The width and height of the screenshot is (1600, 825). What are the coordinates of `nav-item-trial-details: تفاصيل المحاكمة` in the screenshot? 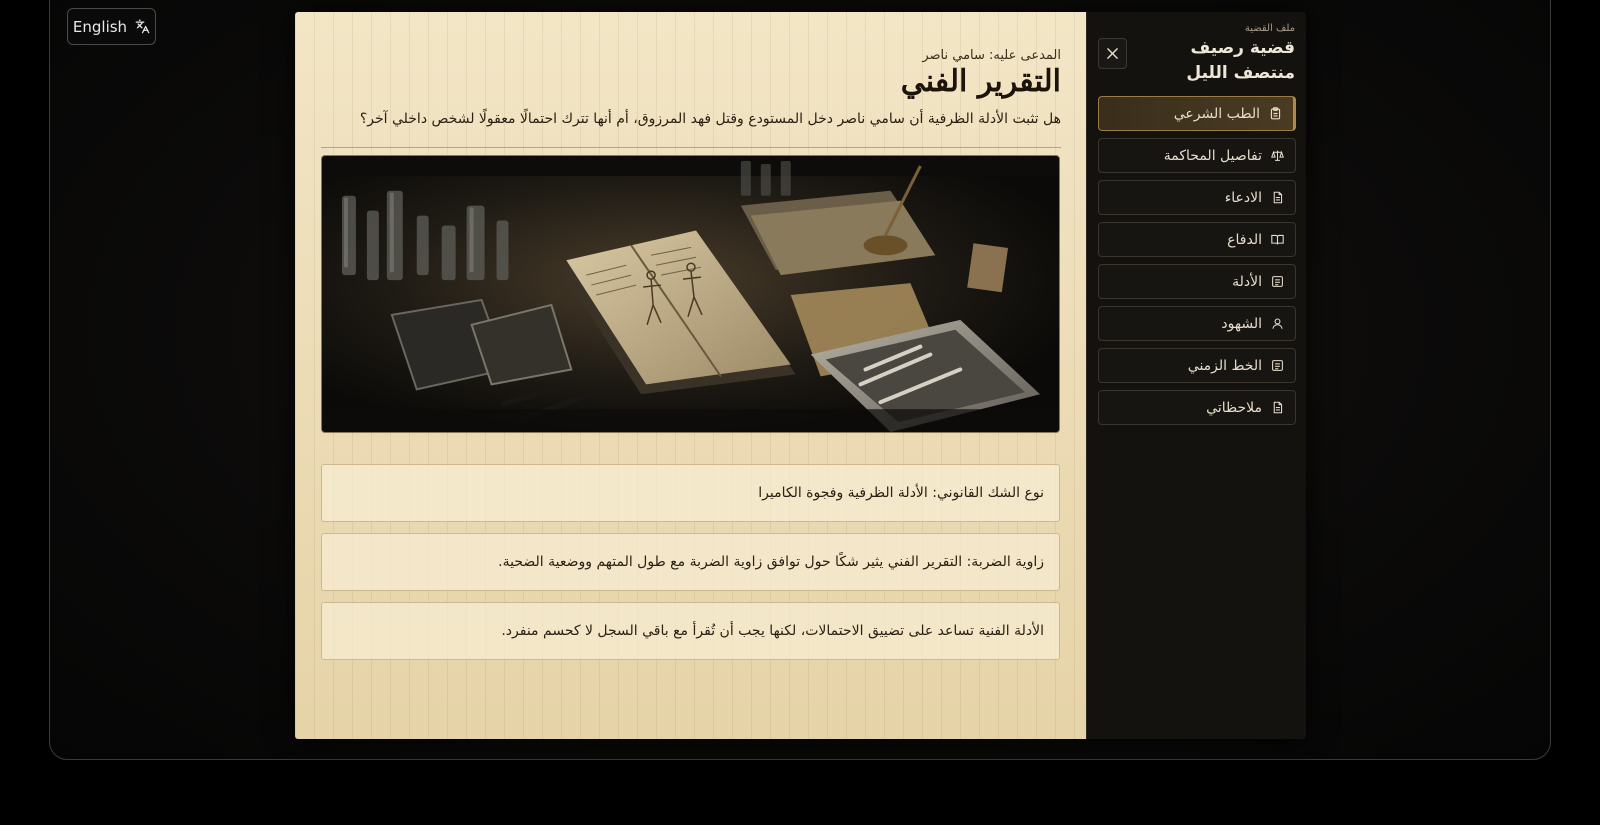 It's located at (1197, 155).